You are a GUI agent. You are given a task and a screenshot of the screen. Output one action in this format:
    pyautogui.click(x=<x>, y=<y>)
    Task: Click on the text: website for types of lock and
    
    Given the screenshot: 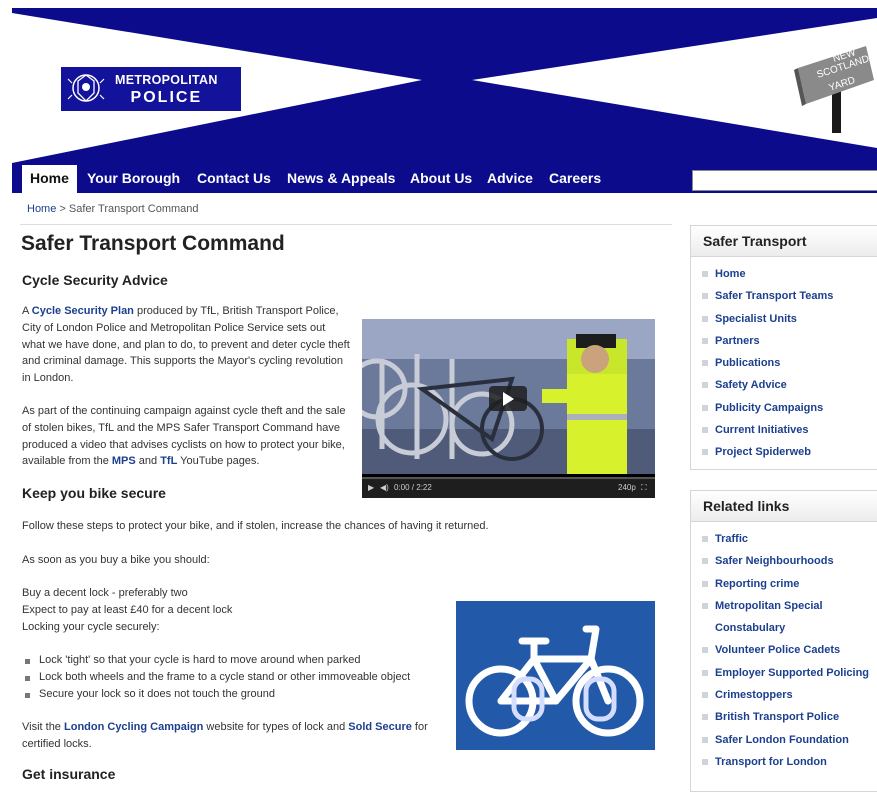 What is the action you would take?
    pyautogui.click(x=276, y=727)
    